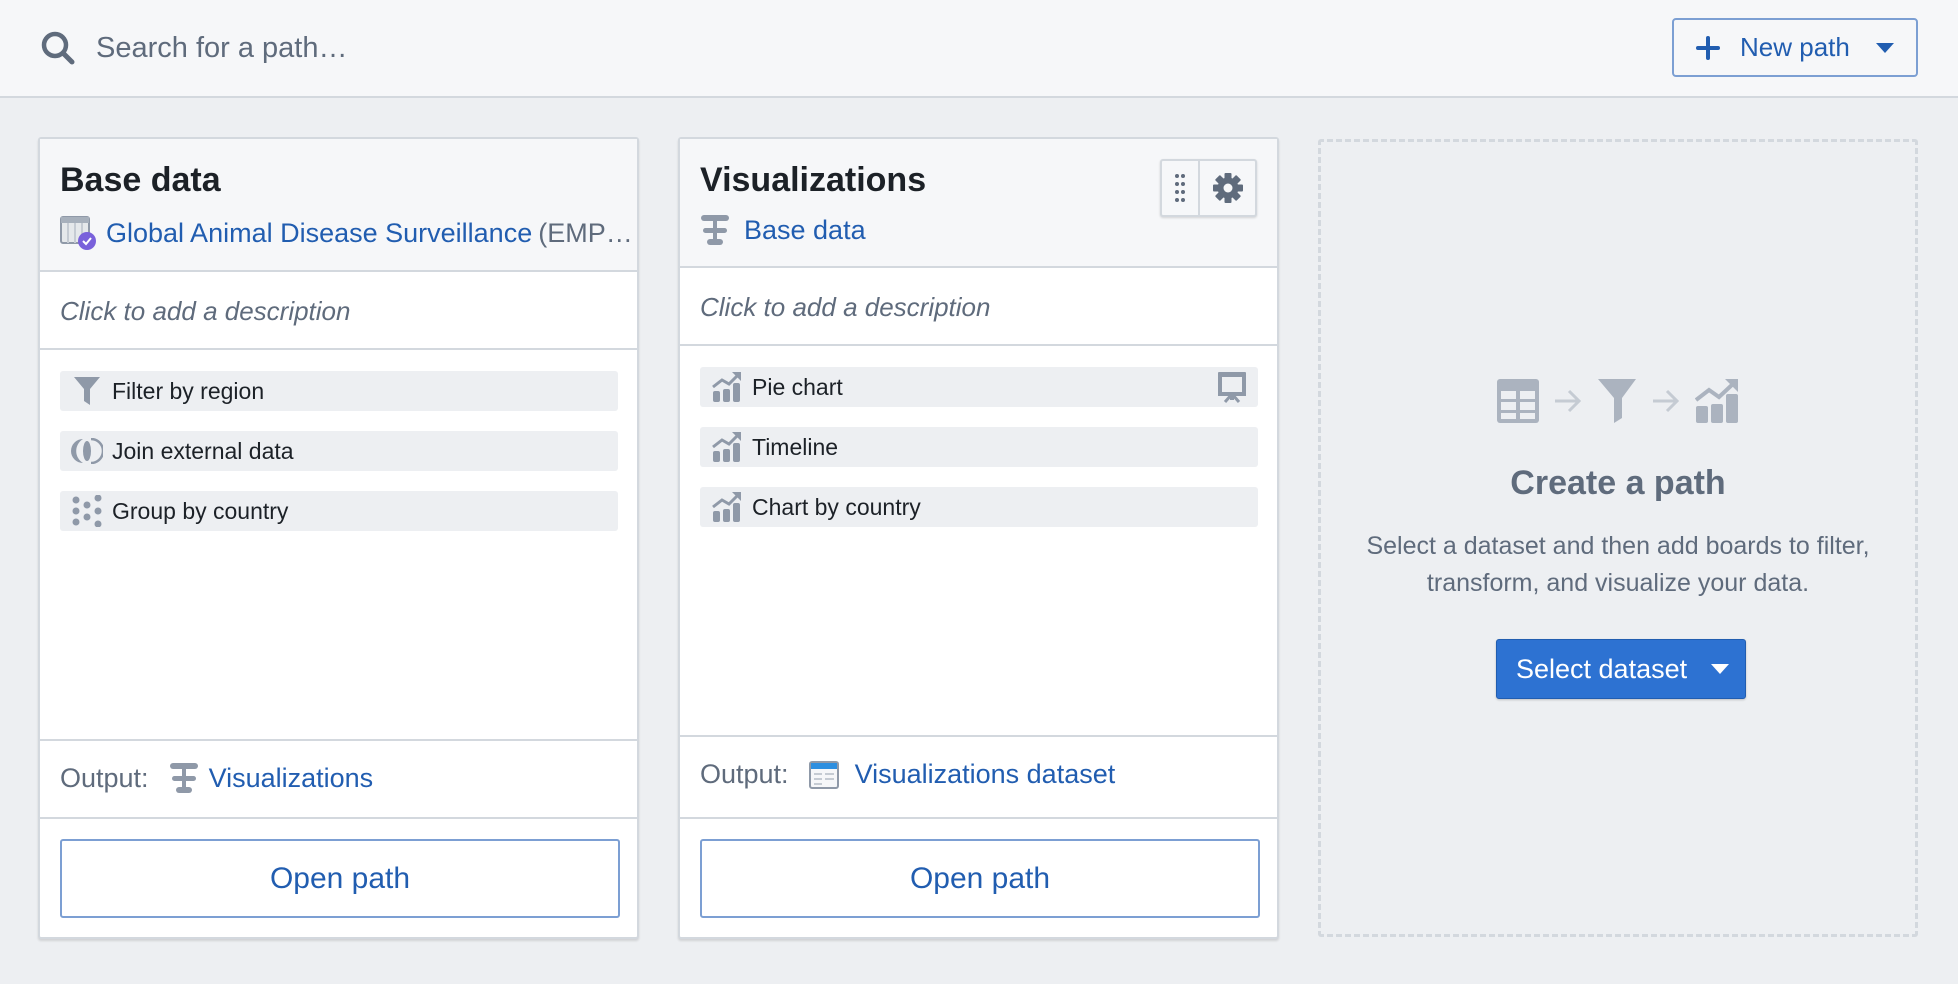 The image size is (1958, 984). I want to click on drag-handle-icon, so click(1181, 188).